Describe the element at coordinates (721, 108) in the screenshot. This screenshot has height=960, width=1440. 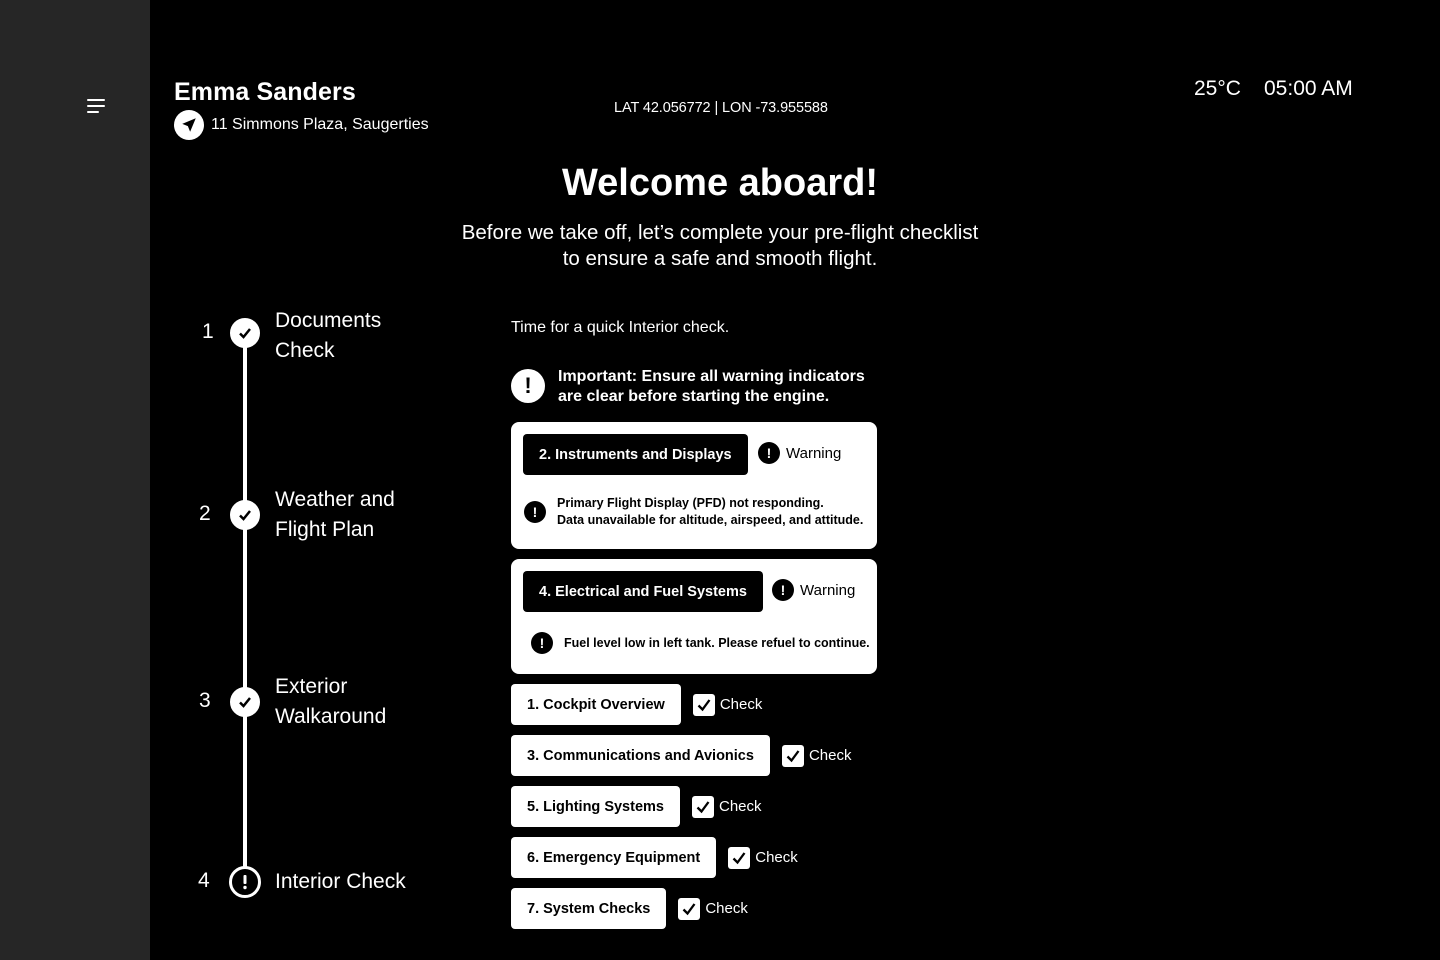
I see `coordinates-readout: LAT 42.056772 | LON -73.955588` at that location.